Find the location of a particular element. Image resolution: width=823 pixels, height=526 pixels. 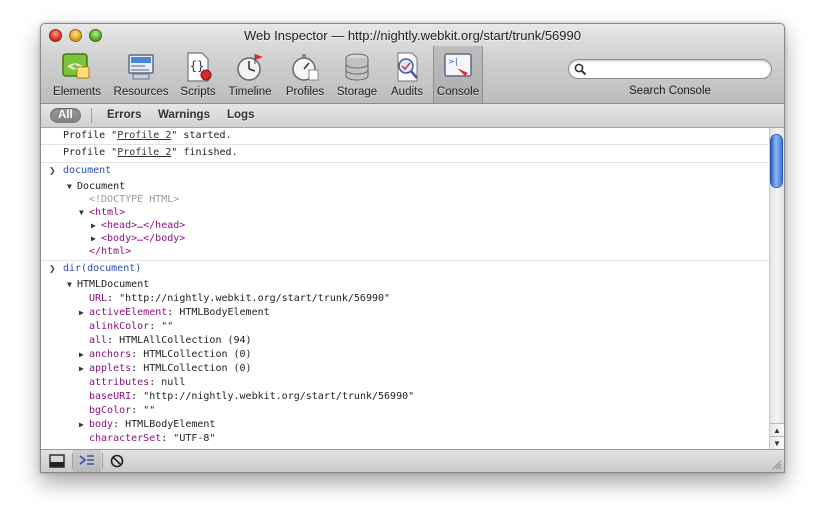

property-key: activeElement is located at coordinates (128, 312).